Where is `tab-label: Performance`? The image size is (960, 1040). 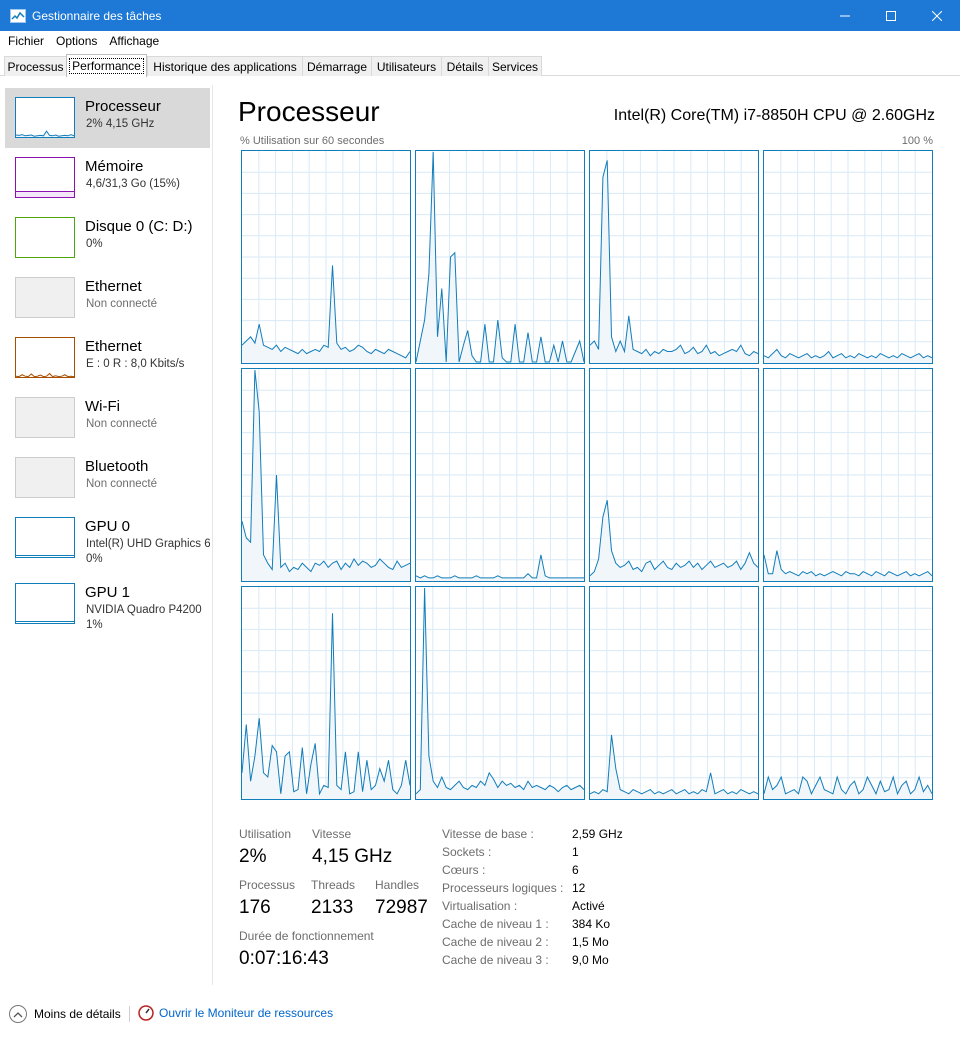
tab-label: Performance is located at coordinates (106, 66).